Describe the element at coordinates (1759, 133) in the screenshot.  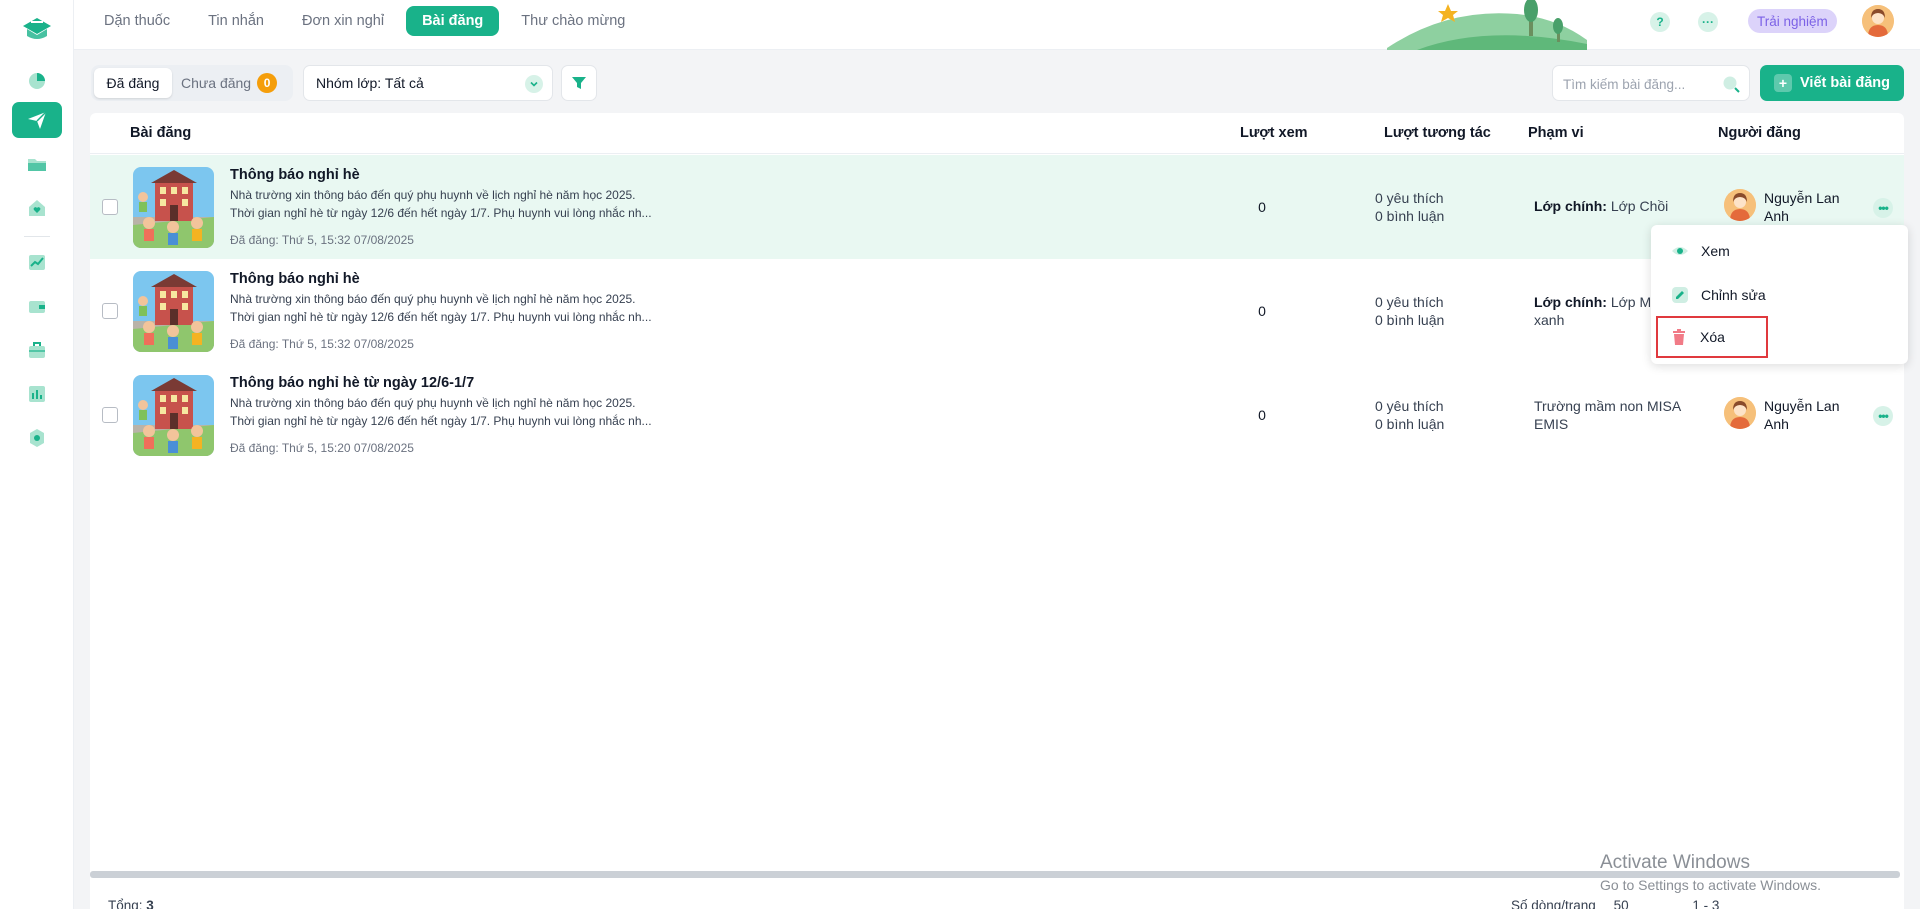
I see `header-poster: Người đăng` at that location.